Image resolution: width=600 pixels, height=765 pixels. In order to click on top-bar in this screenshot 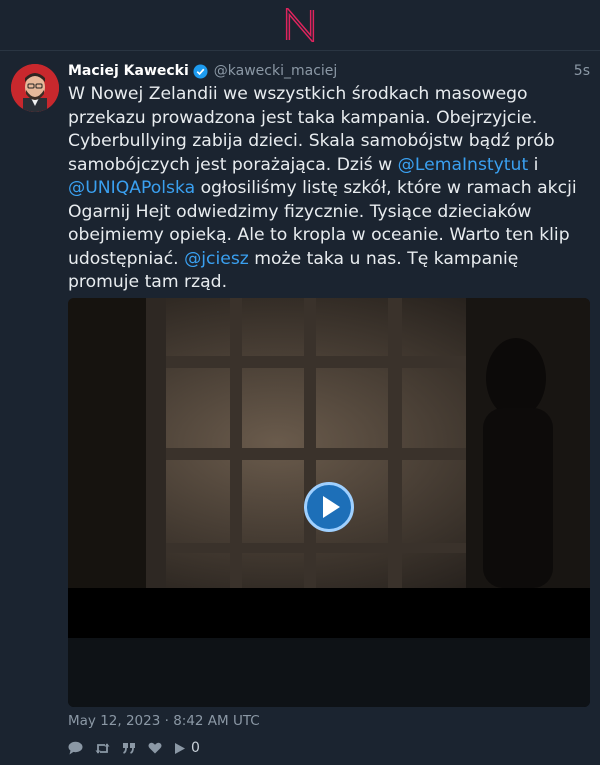, I will do `click(300, 25)`.